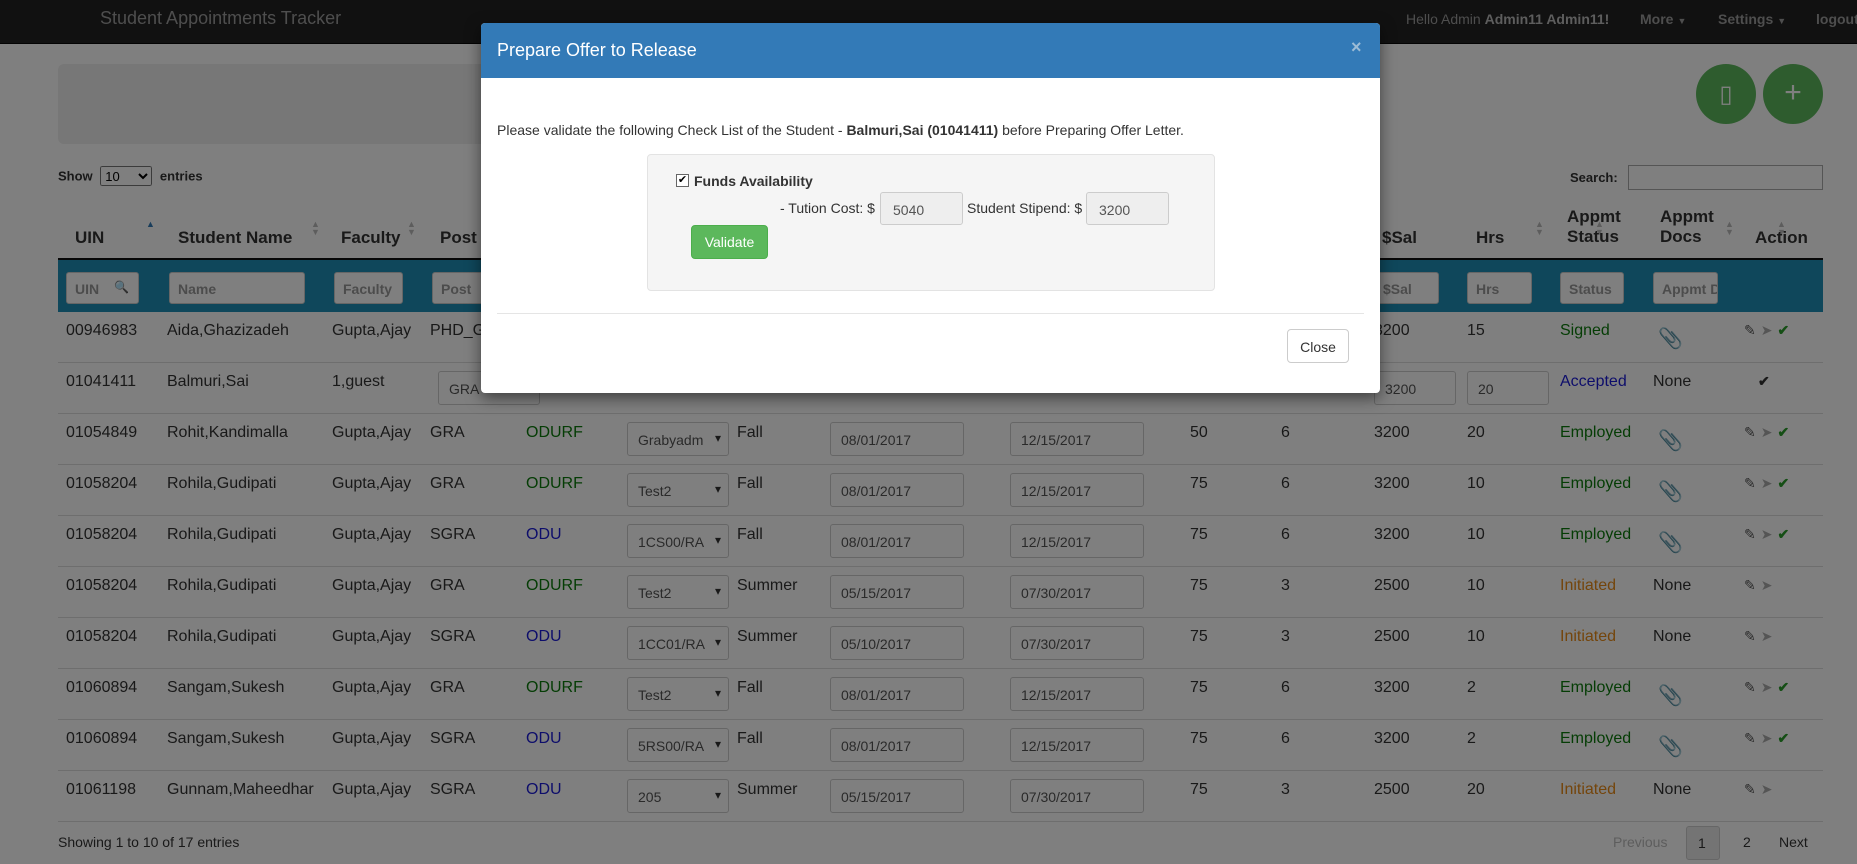 The height and width of the screenshot is (864, 1857). What do you see at coordinates (1025, 208) in the screenshot?
I see `student-stipend-label: Student Stipend: $` at bounding box center [1025, 208].